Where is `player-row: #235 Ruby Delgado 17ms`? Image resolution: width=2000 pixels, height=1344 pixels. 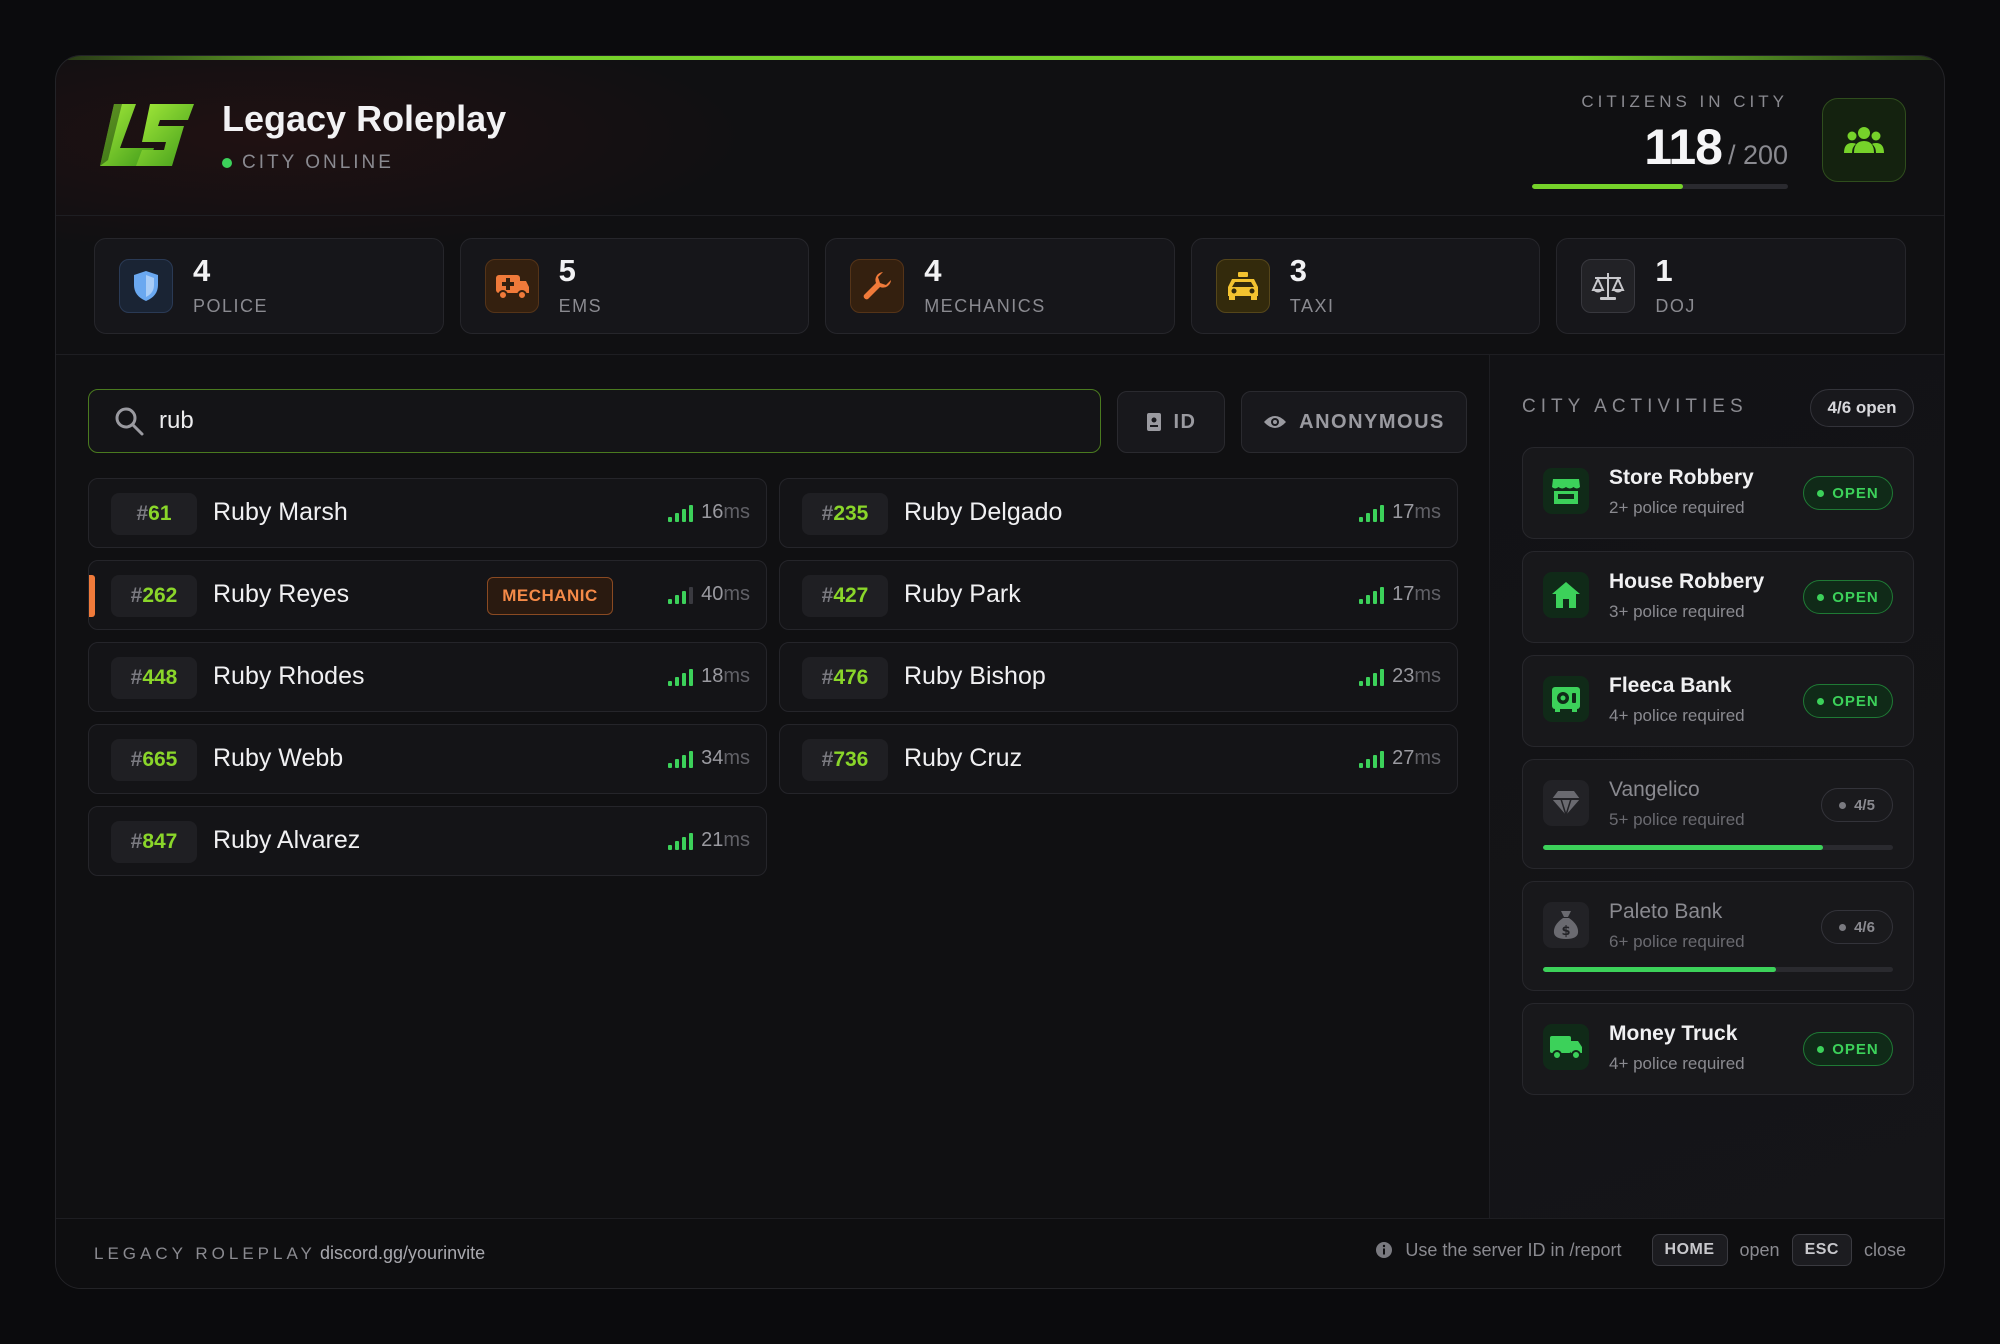 player-row: #235 Ruby Delgado 17ms is located at coordinates (1118, 513).